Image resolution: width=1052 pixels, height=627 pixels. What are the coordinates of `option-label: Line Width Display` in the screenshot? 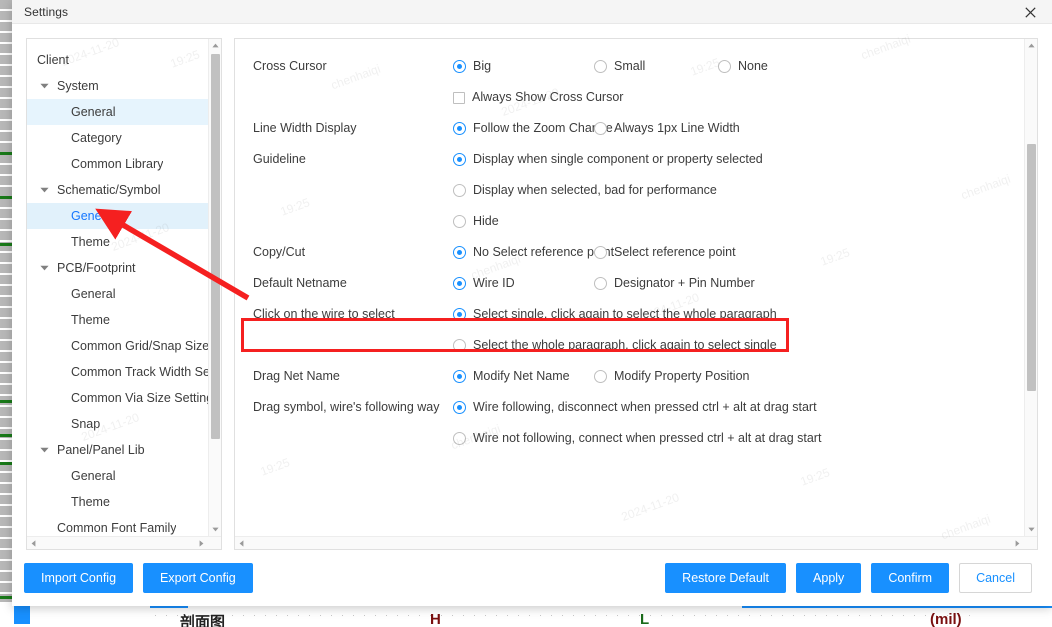 It's located at (353, 128).